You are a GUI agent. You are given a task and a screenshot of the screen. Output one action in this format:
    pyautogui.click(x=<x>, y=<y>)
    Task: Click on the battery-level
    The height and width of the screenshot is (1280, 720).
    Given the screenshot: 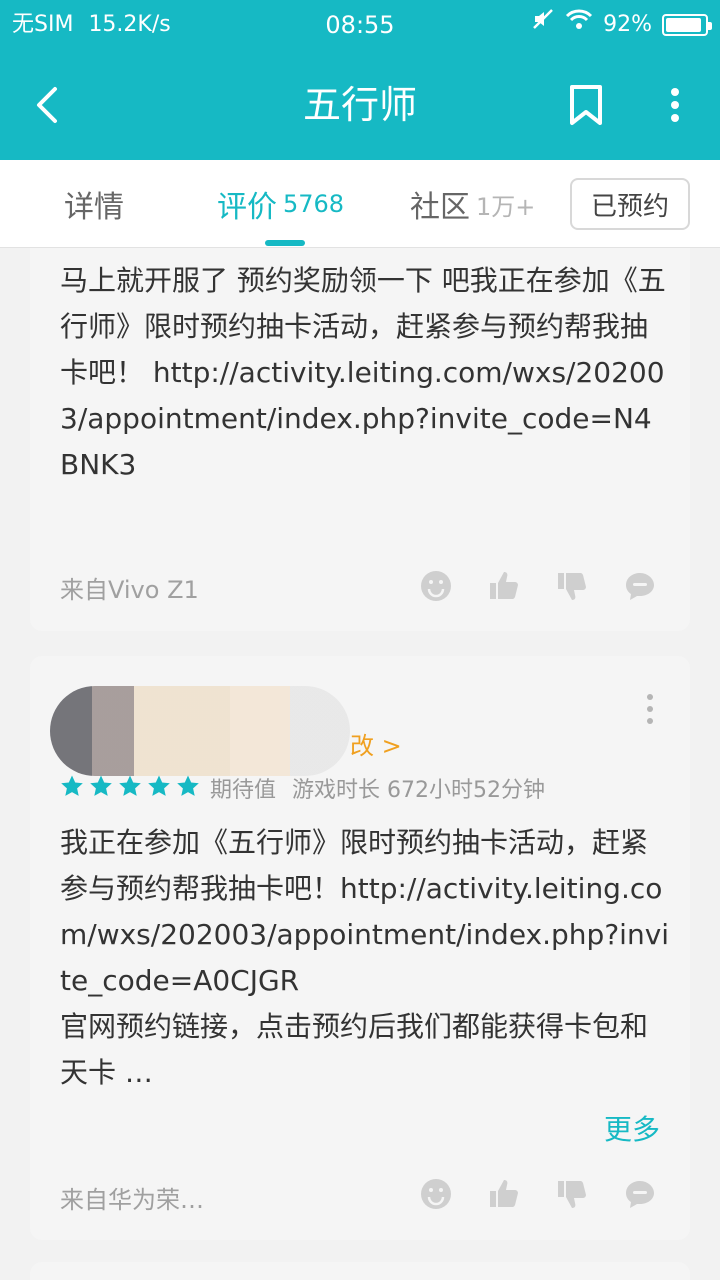 What is the action you would take?
    pyautogui.click(x=683, y=25)
    